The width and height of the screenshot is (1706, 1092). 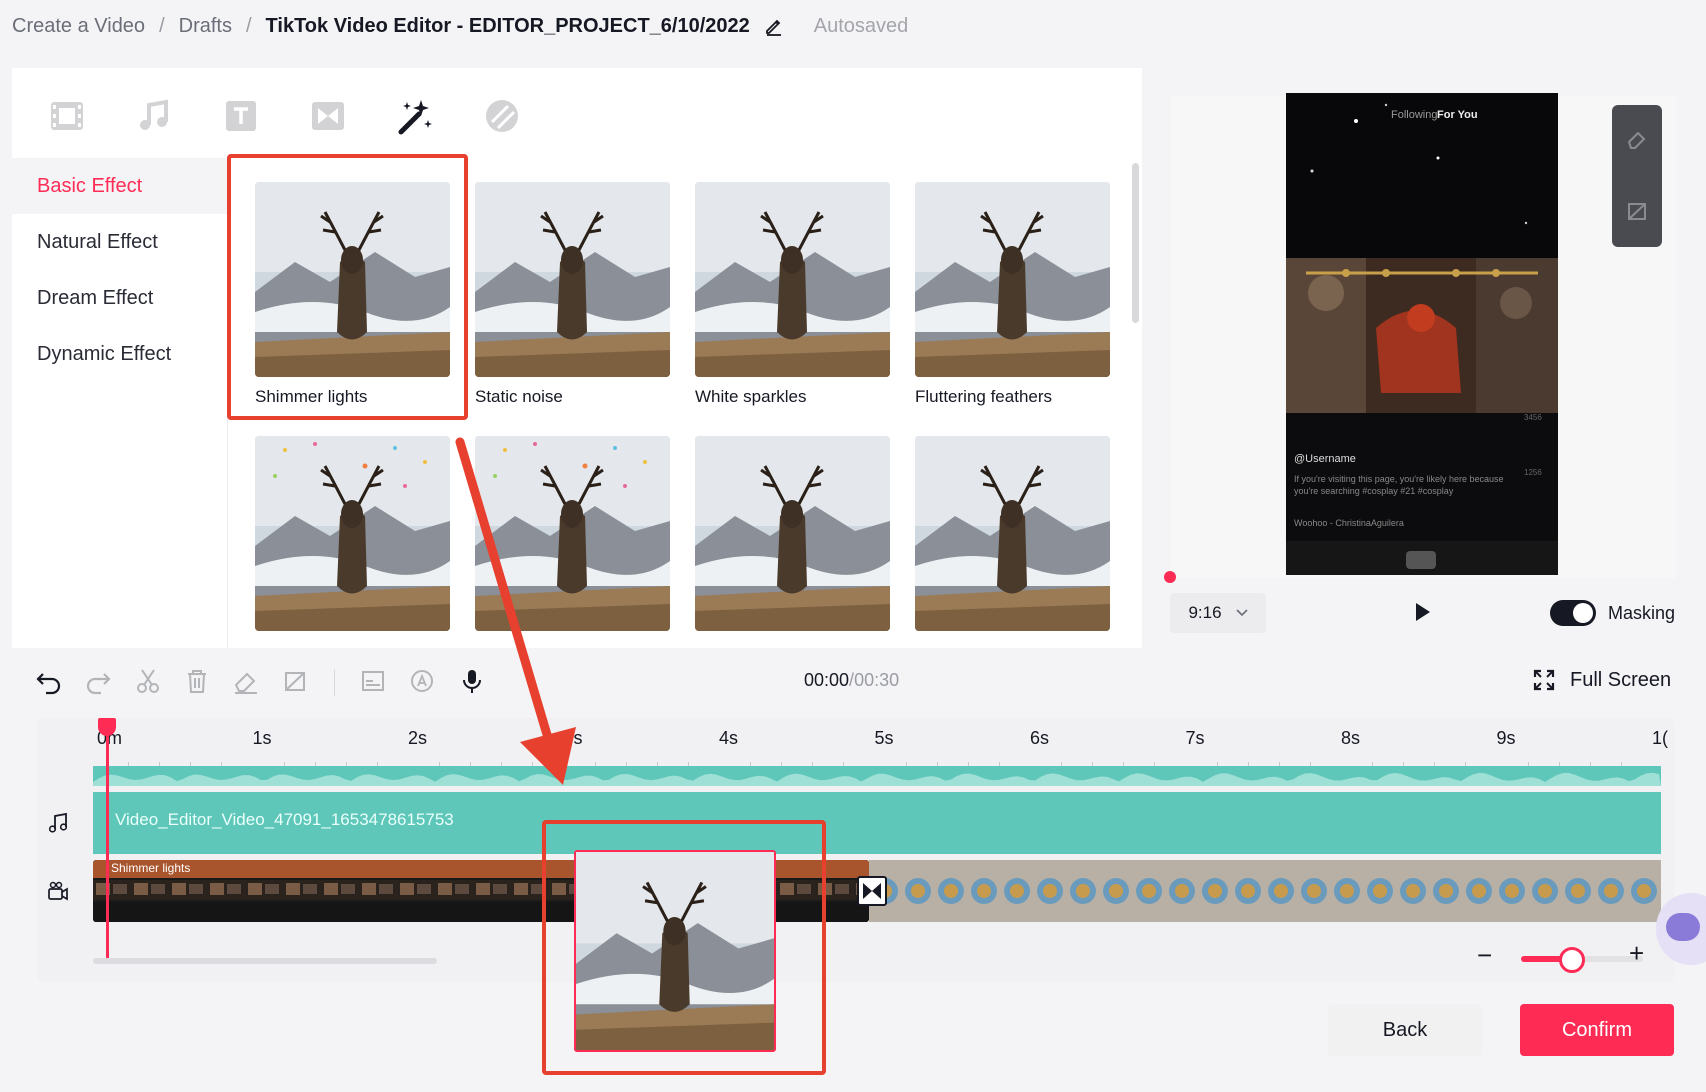 What do you see at coordinates (119, 298) in the screenshot?
I see `category-dream-effect: Dream Effect` at bounding box center [119, 298].